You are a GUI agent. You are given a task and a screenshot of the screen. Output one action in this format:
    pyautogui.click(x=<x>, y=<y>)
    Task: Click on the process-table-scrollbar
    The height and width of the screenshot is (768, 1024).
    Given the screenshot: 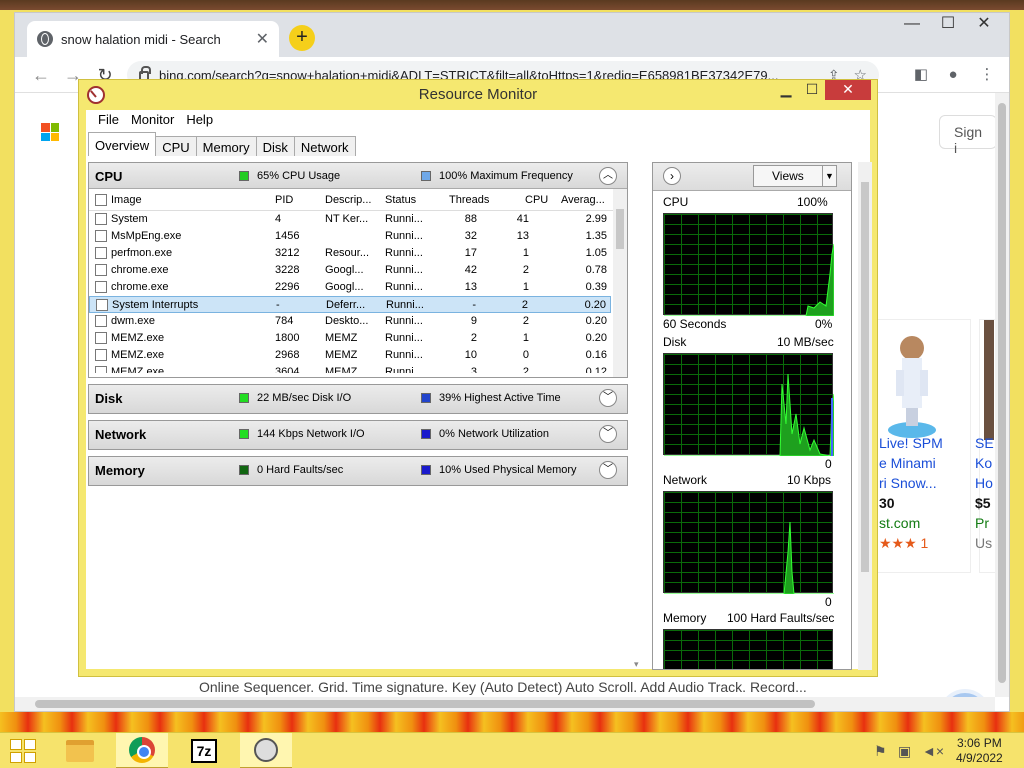 What is the action you would take?
    pyautogui.click(x=620, y=283)
    